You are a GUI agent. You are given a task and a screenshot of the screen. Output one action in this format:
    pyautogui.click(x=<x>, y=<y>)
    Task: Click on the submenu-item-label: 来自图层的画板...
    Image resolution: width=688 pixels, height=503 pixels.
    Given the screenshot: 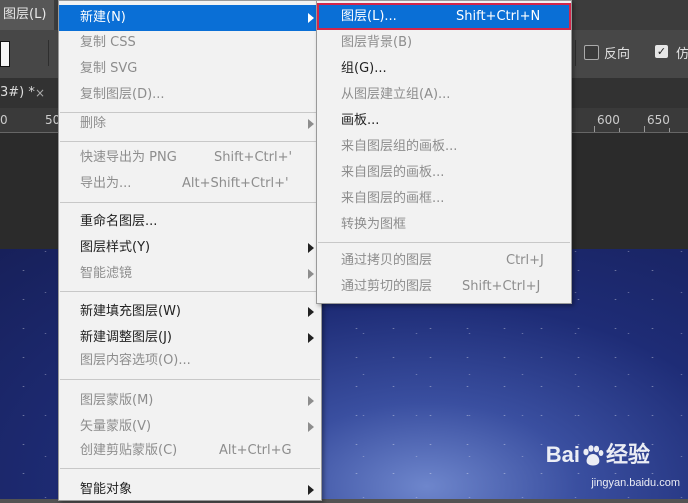 What is the action you would take?
    pyautogui.click(x=393, y=172)
    